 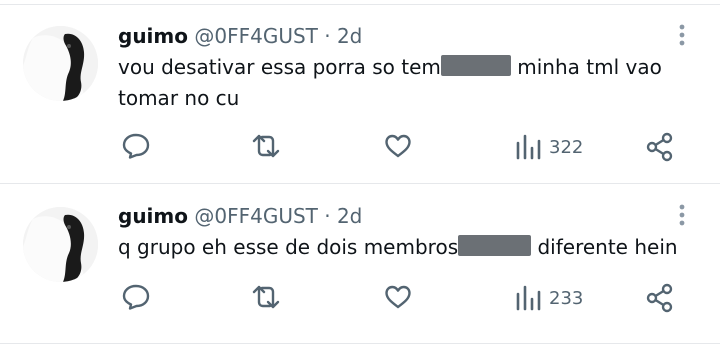 What do you see at coordinates (288, 247) in the screenshot?
I see `post-text-part-1: q grupo eh esse de dois membros` at bounding box center [288, 247].